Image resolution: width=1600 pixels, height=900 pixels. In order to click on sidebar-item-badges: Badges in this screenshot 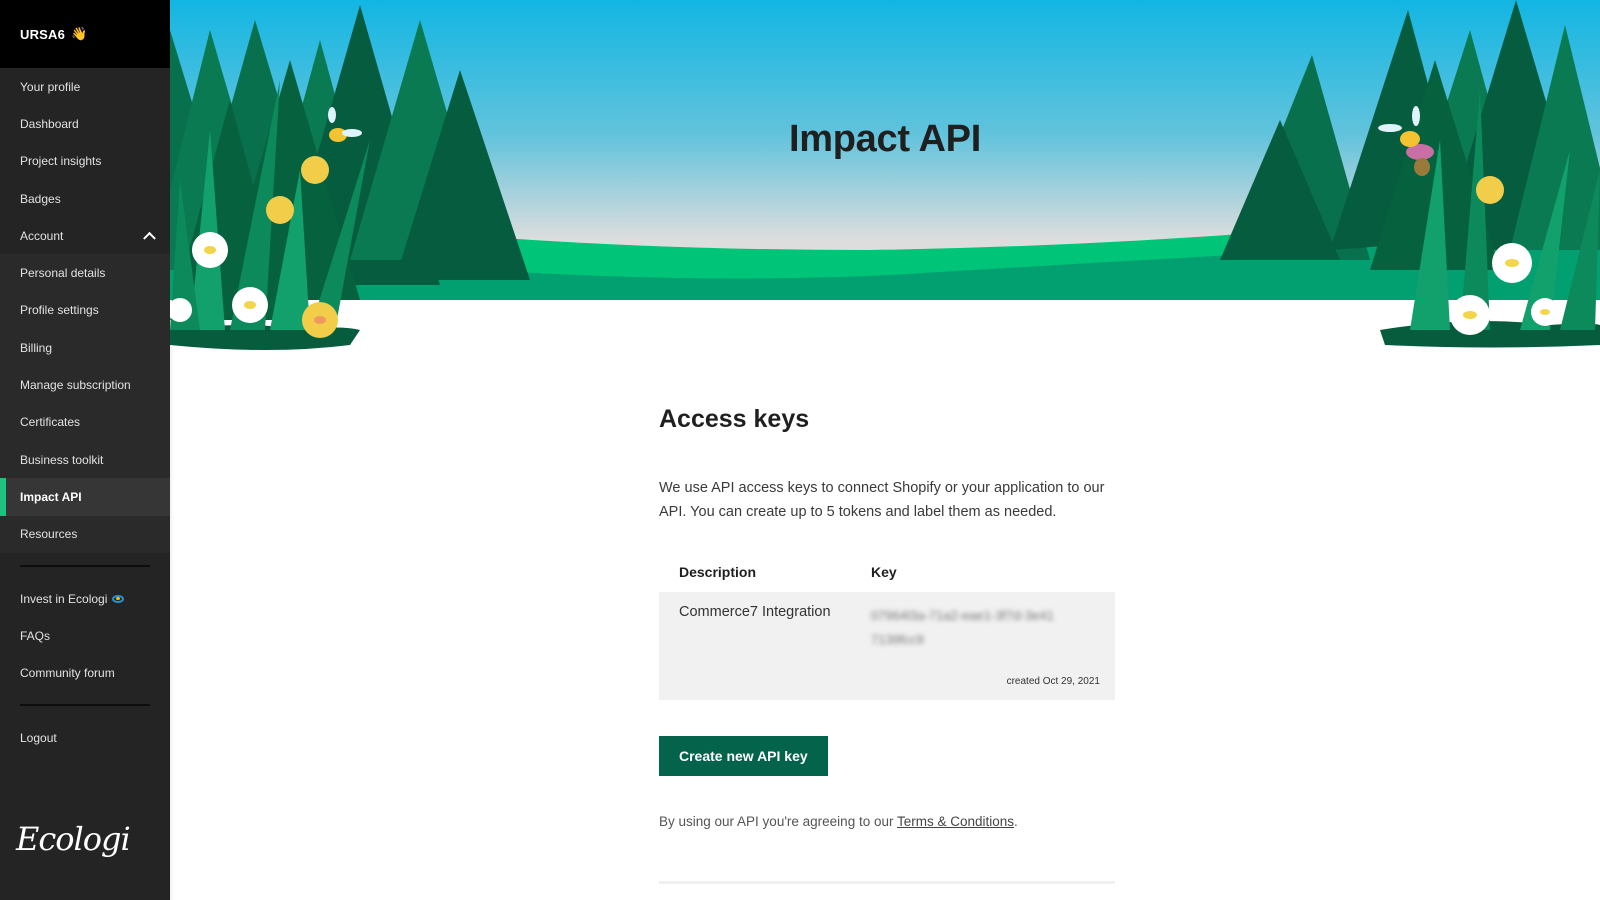, I will do `click(85, 198)`.